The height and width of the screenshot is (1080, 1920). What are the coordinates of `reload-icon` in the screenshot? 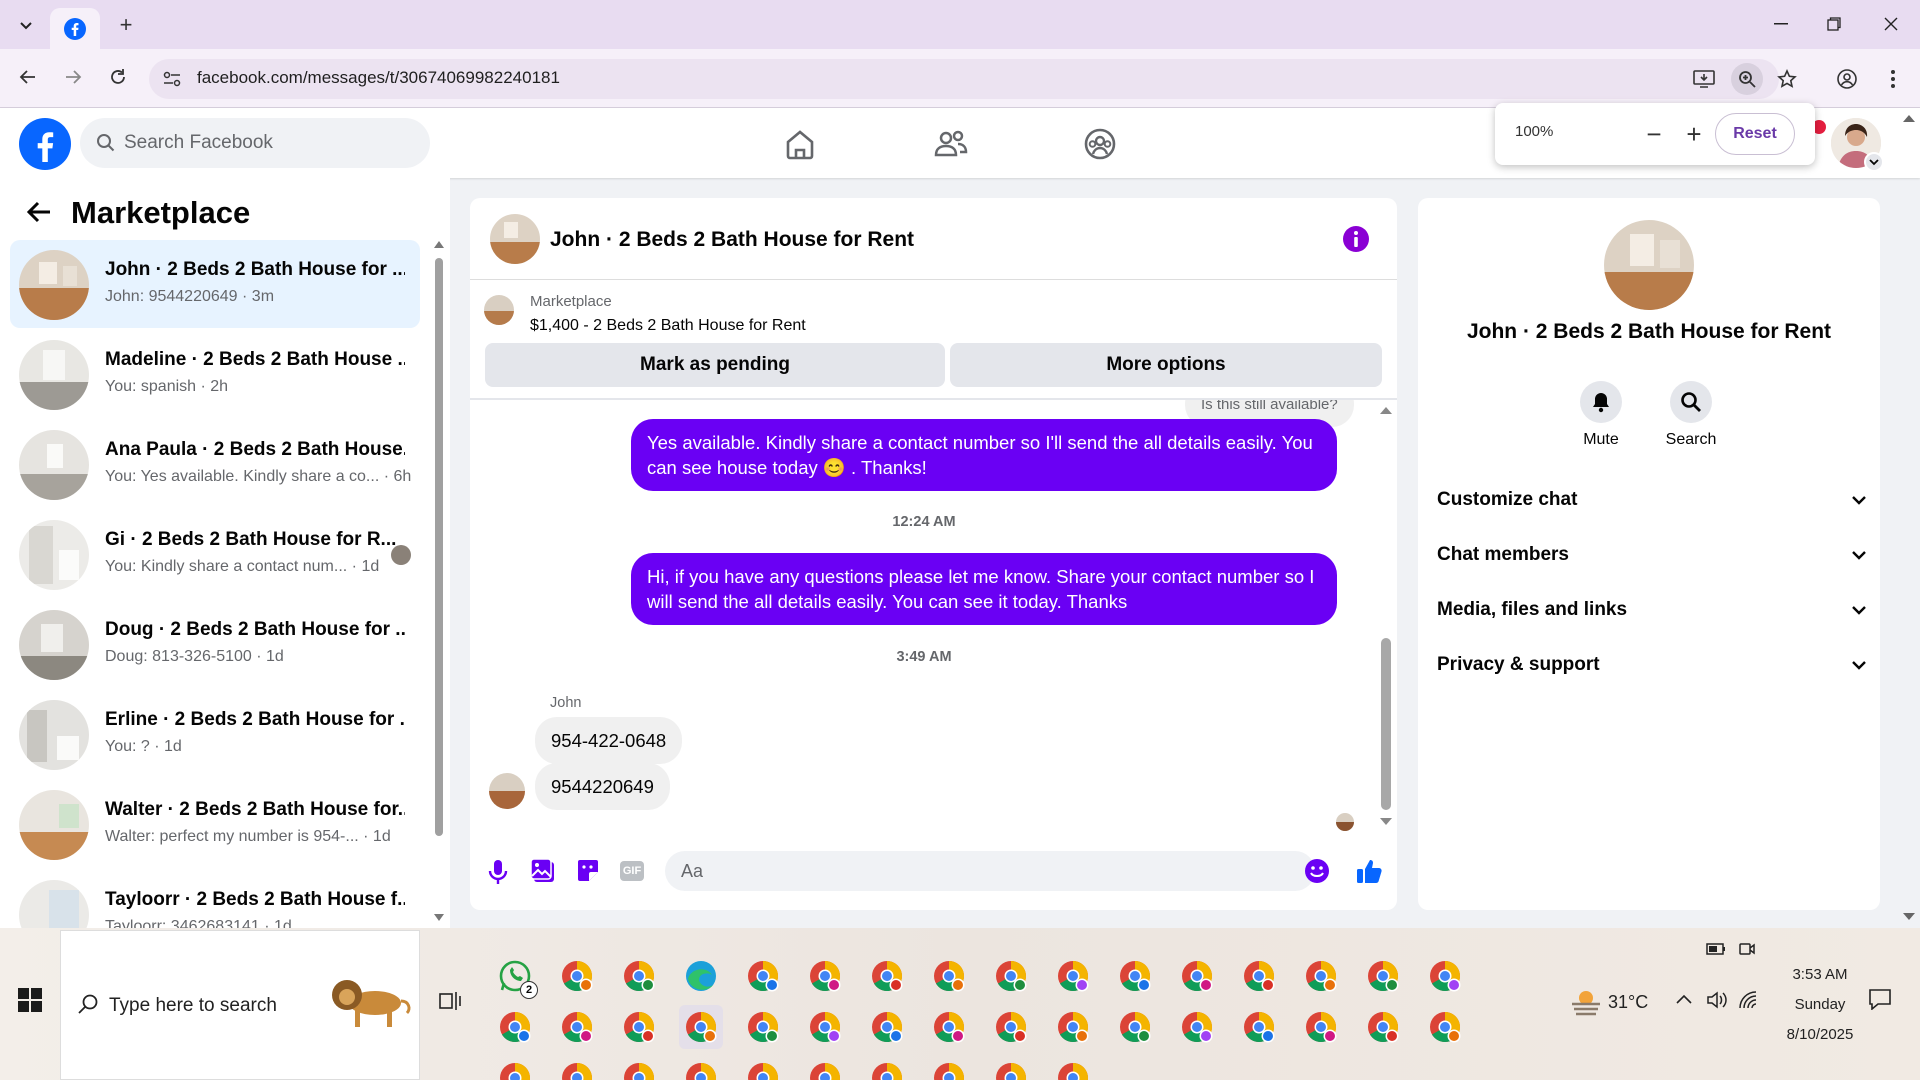 It's located at (118, 77).